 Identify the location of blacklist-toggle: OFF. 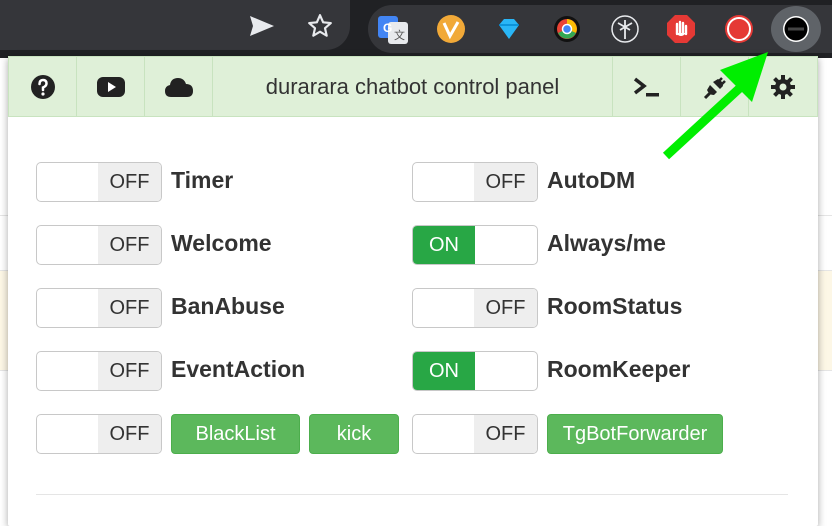
(99, 434).